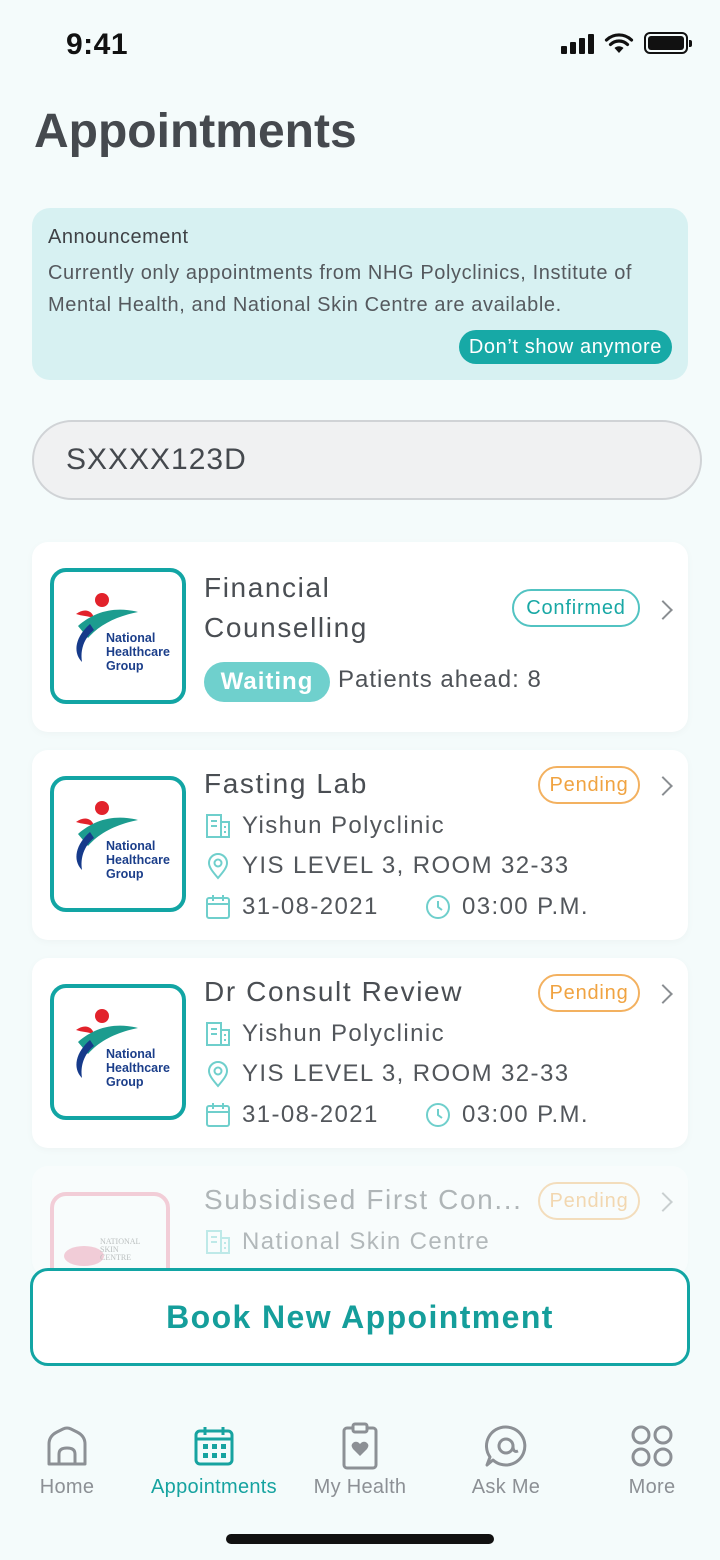 This screenshot has height=1560, width=720. Describe the element at coordinates (360, 1487) in the screenshot. I see `nav-label: My Health` at that location.